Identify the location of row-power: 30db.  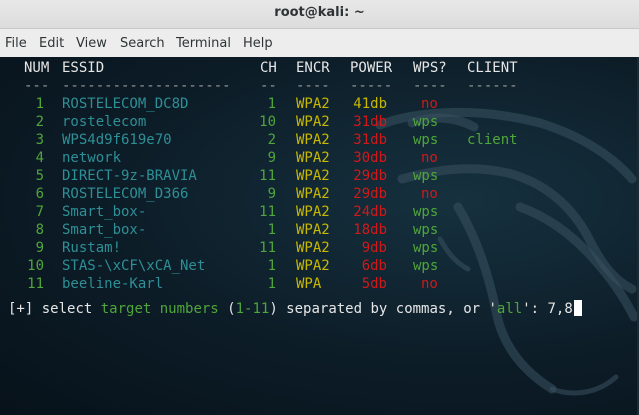
(370, 158).